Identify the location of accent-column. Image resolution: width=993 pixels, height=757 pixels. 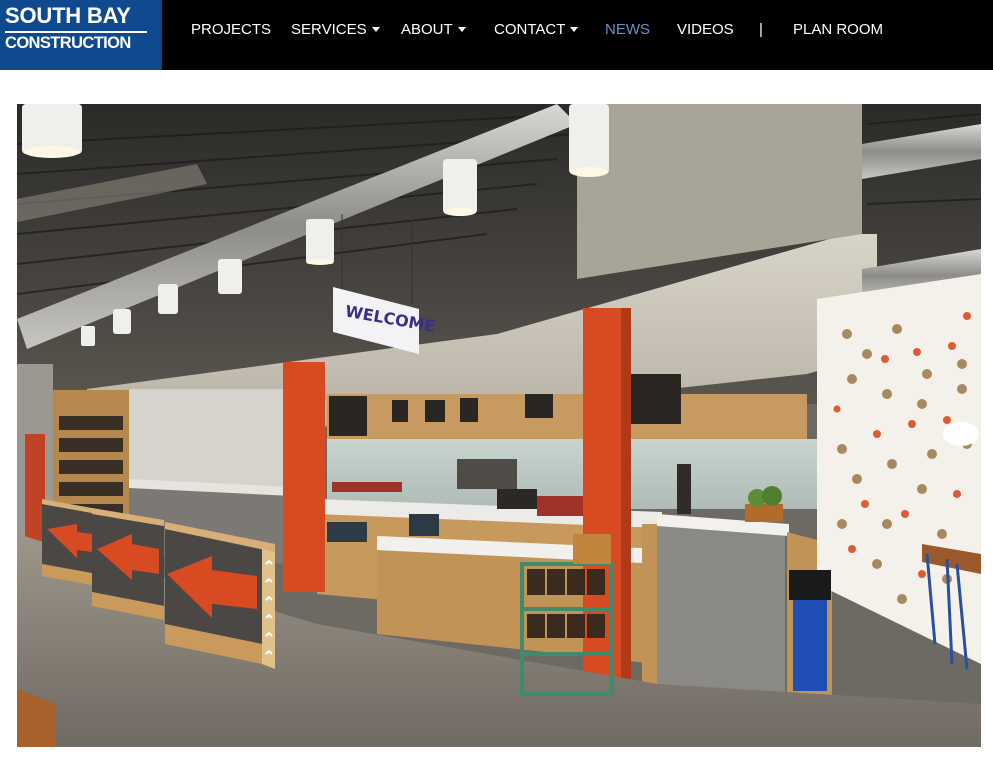
(304, 477).